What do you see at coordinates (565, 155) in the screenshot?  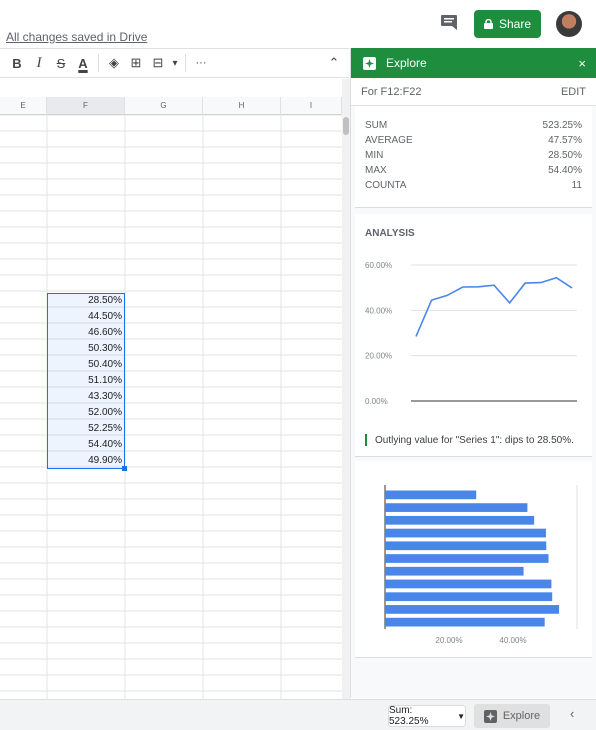 I see `stat-value: 28.50%` at bounding box center [565, 155].